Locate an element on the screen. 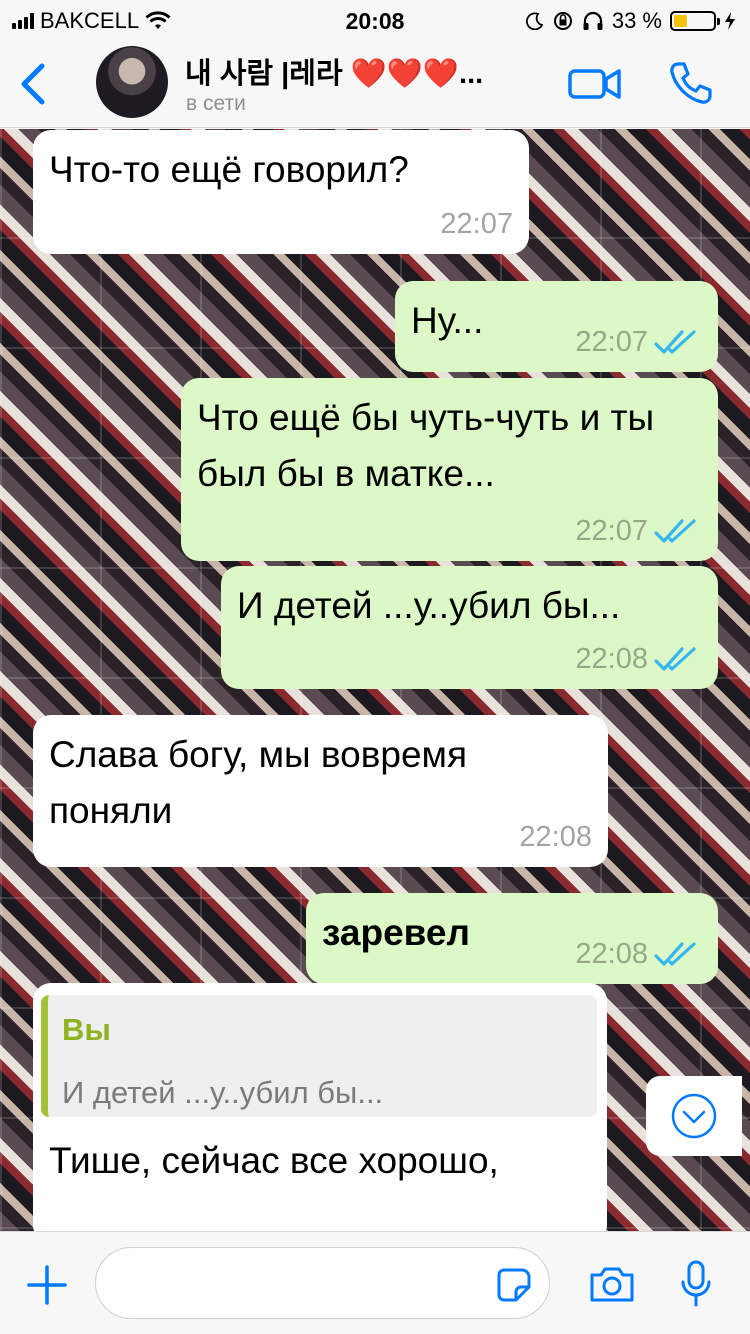  rotation-lock-icon is located at coordinates (562, 21).